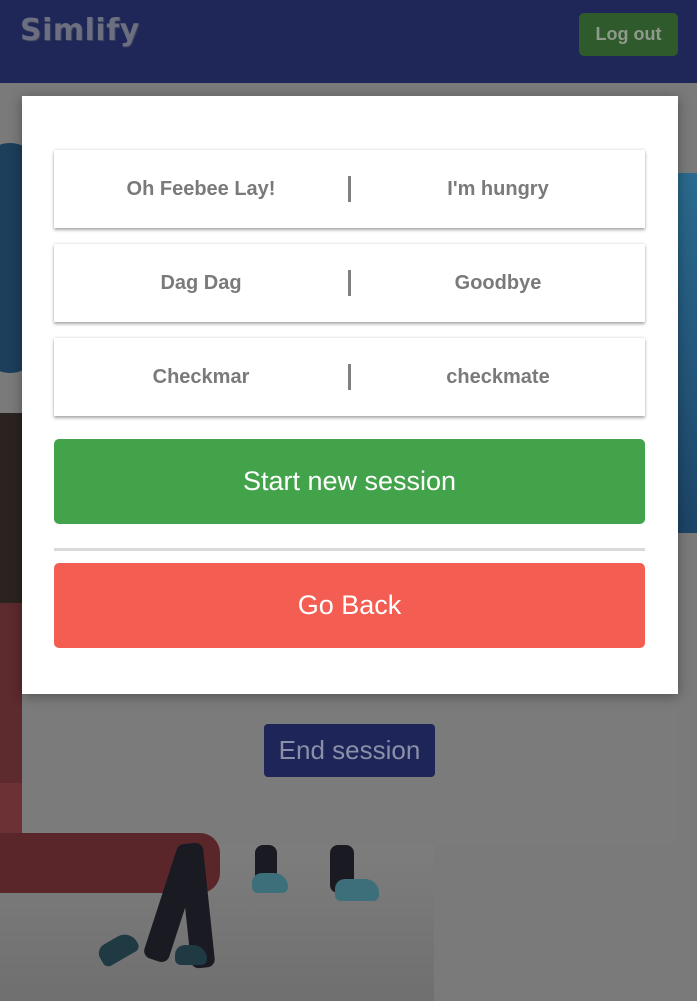 The width and height of the screenshot is (697, 1001). I want to click on phrase-row: Dag Dag Goodbye, so click(349, 283).